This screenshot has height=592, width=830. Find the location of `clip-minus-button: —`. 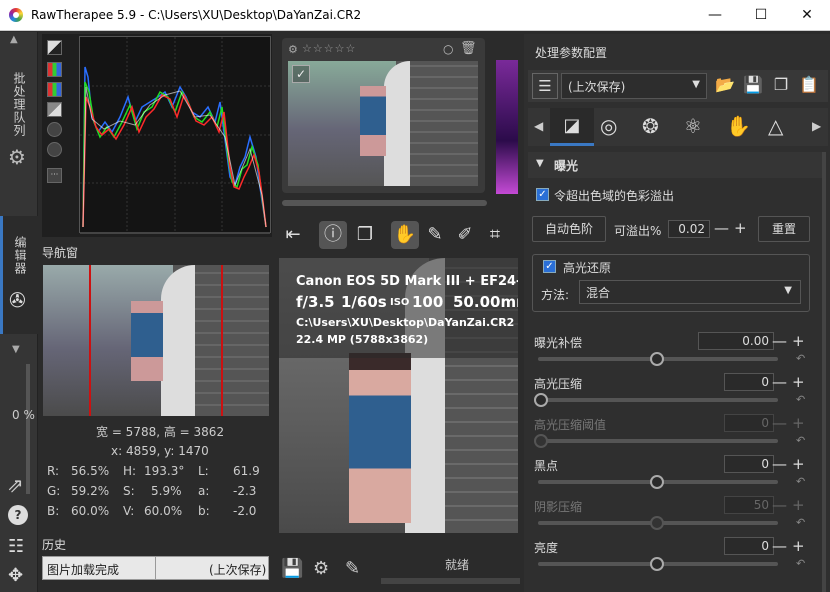

clip-minus-button: — is located at coordinates (721, 228).